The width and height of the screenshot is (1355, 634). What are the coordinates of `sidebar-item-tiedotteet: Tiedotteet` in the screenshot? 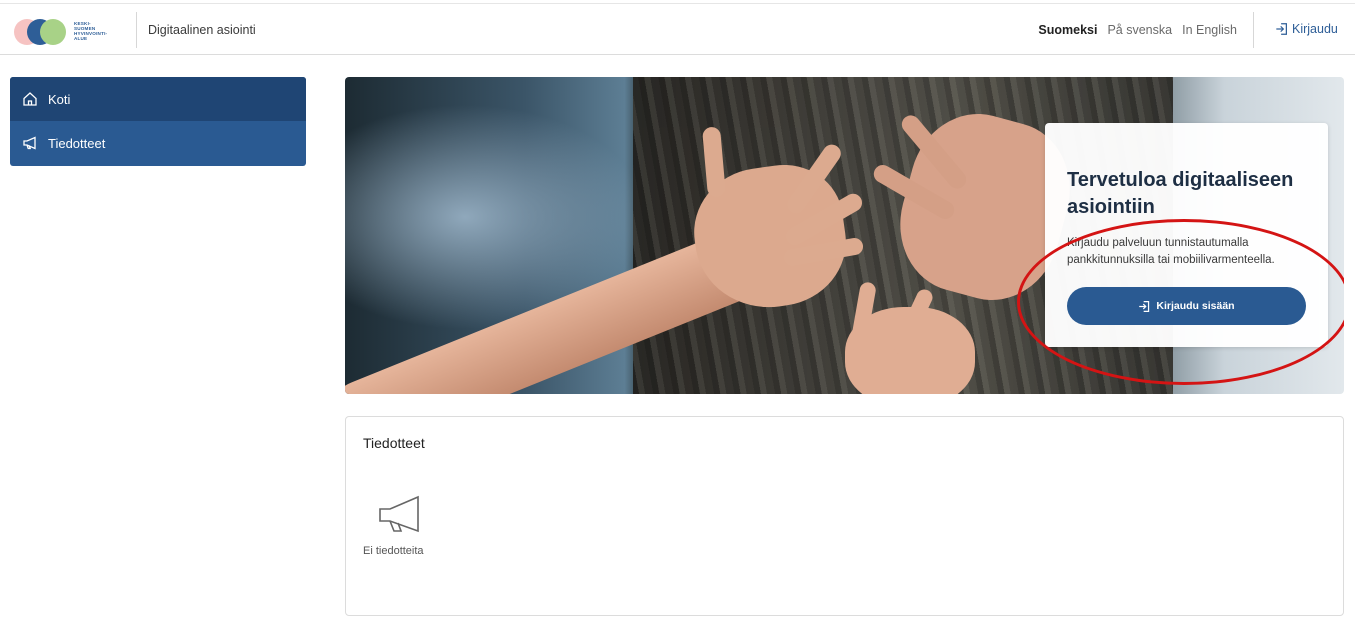 It's located at (158, 143).